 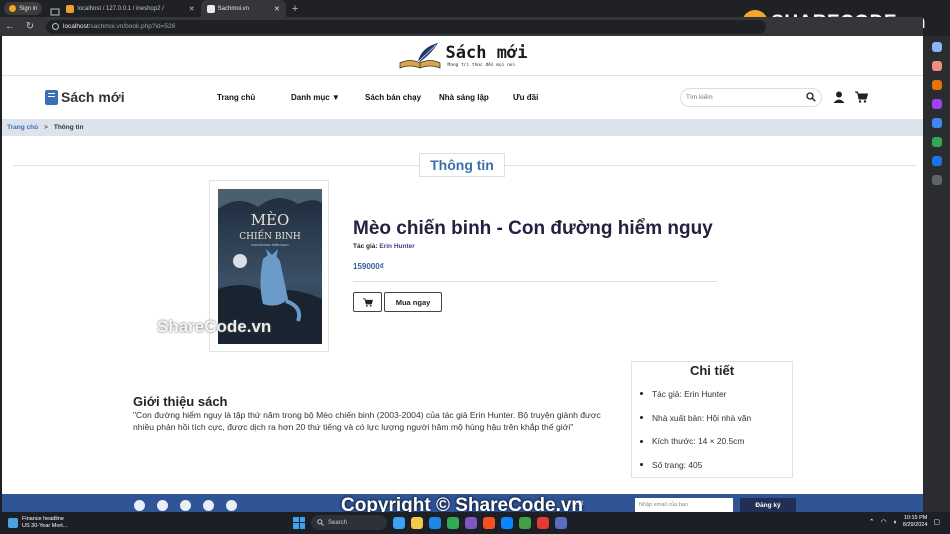 I want to click on sharecode-watermark: ShareCode.vn, so click(x=214, y=326).